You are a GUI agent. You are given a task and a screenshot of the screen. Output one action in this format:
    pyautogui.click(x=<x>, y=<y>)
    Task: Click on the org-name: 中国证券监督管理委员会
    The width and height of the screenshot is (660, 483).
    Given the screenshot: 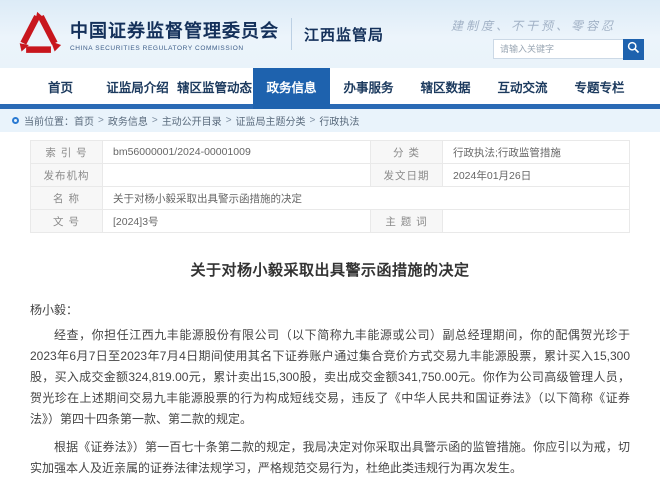 What is the action you would take?
    pyautogui.click(x=174, y=30)
    